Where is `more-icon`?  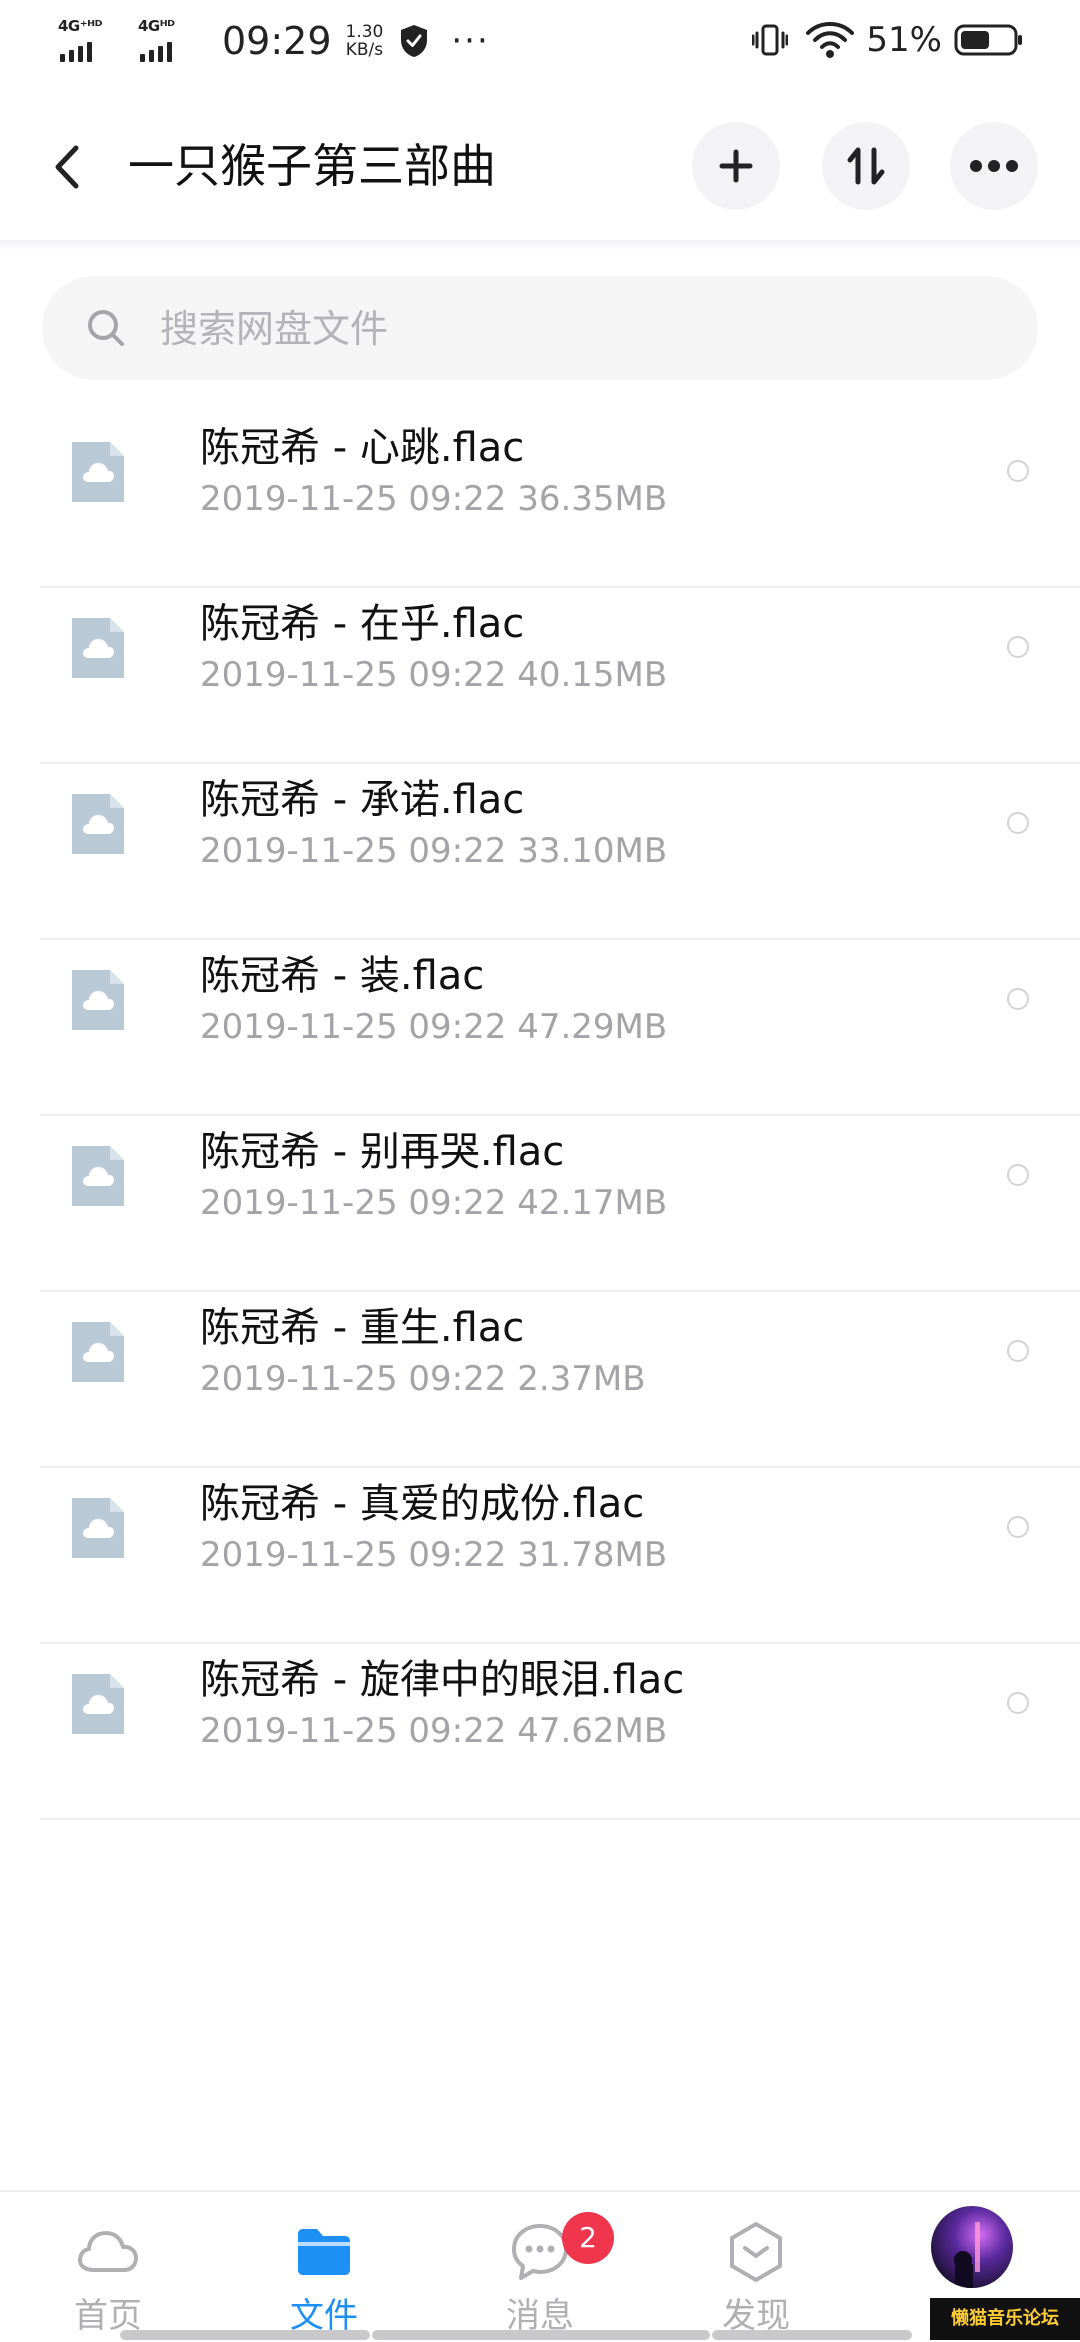 more-icon is located at coordinates (994, 166).